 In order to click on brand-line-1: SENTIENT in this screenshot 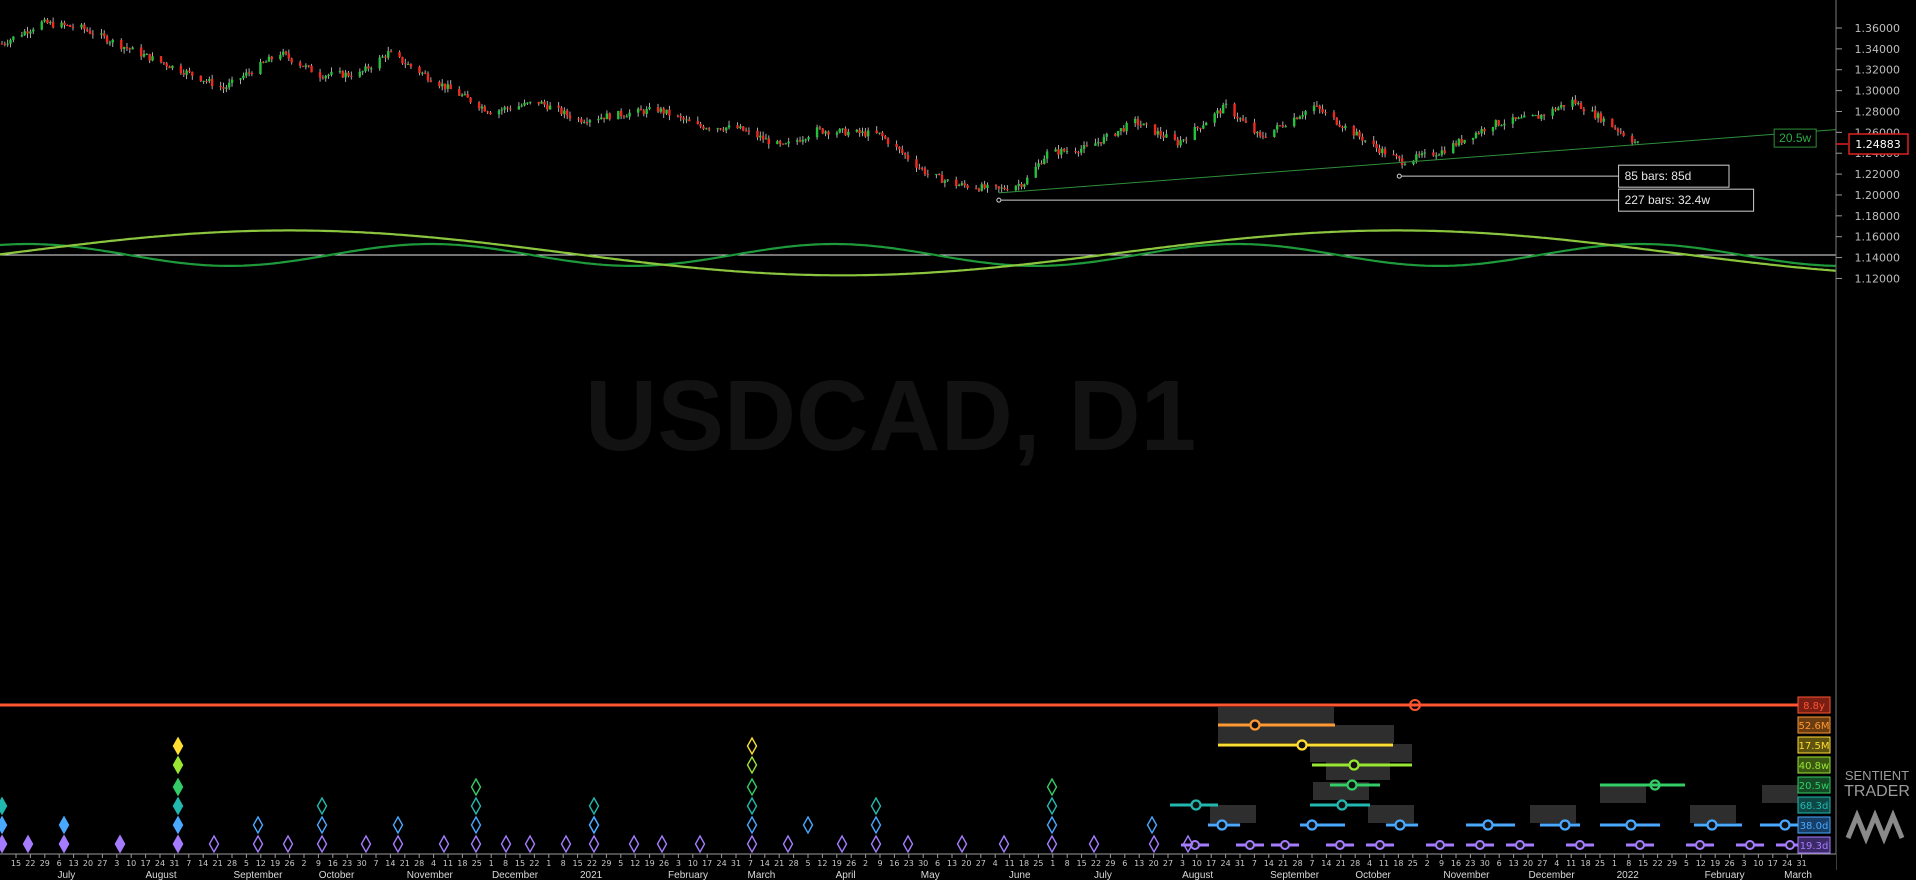, I will do `click(1877, 775)`.